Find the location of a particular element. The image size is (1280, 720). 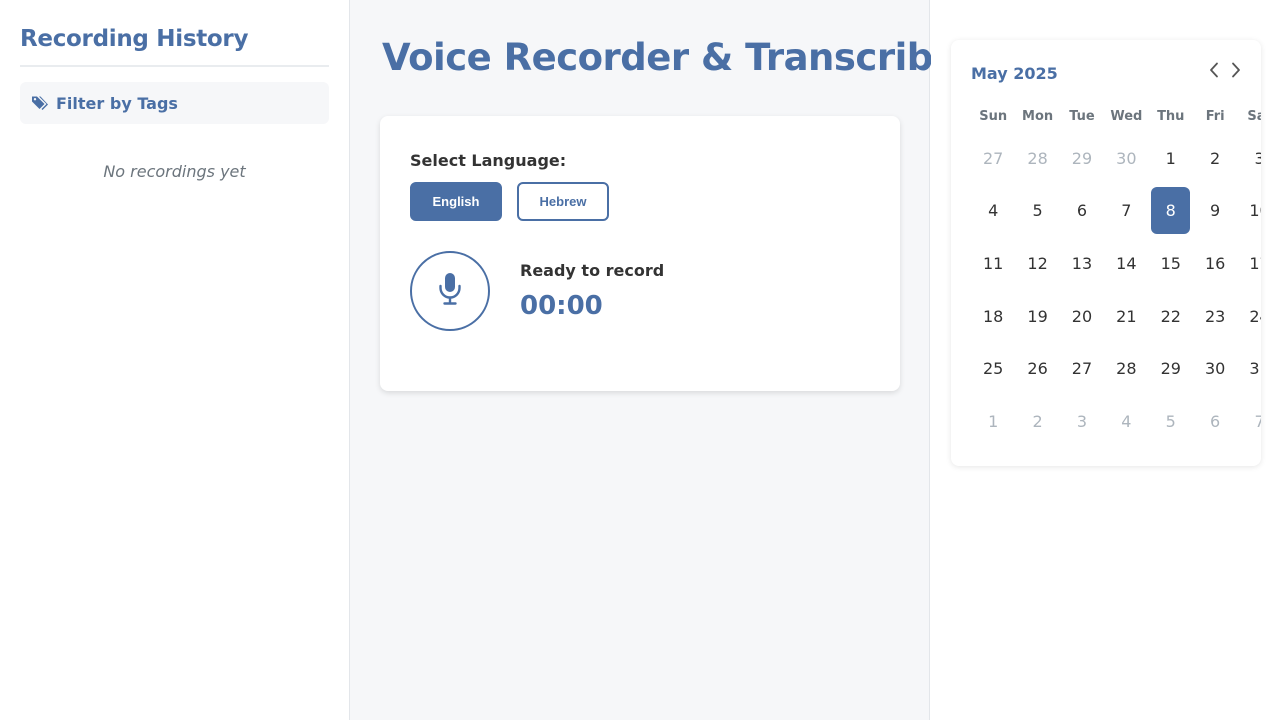

filter-label: Filter by Tags is located at coordinates (117, 103).